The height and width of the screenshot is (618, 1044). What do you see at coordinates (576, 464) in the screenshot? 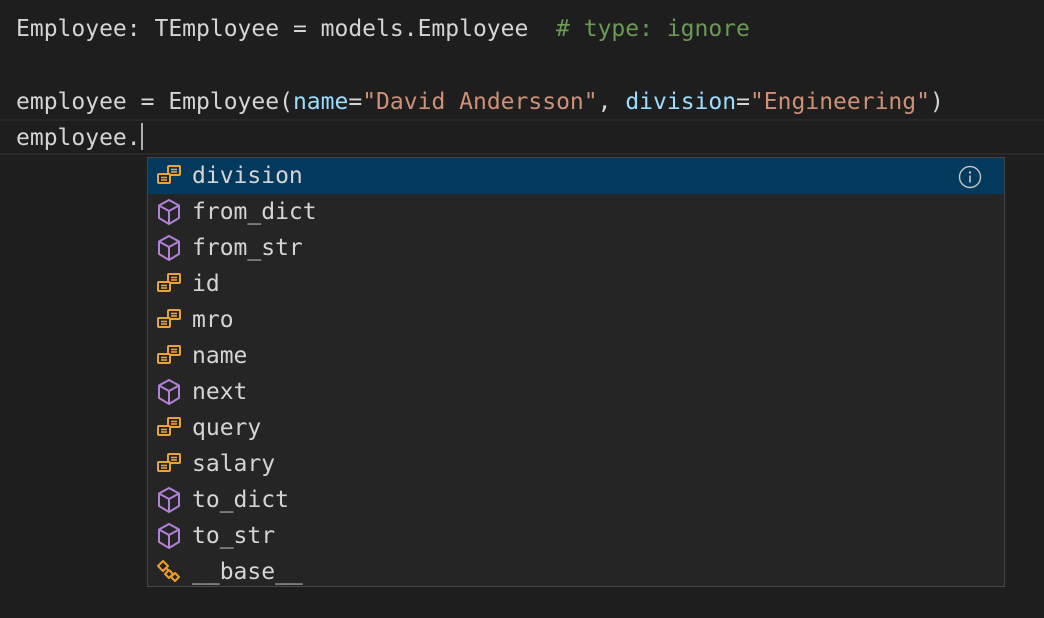
I see `suggestion-item-salary: salary` at bounding box center [576, 464].